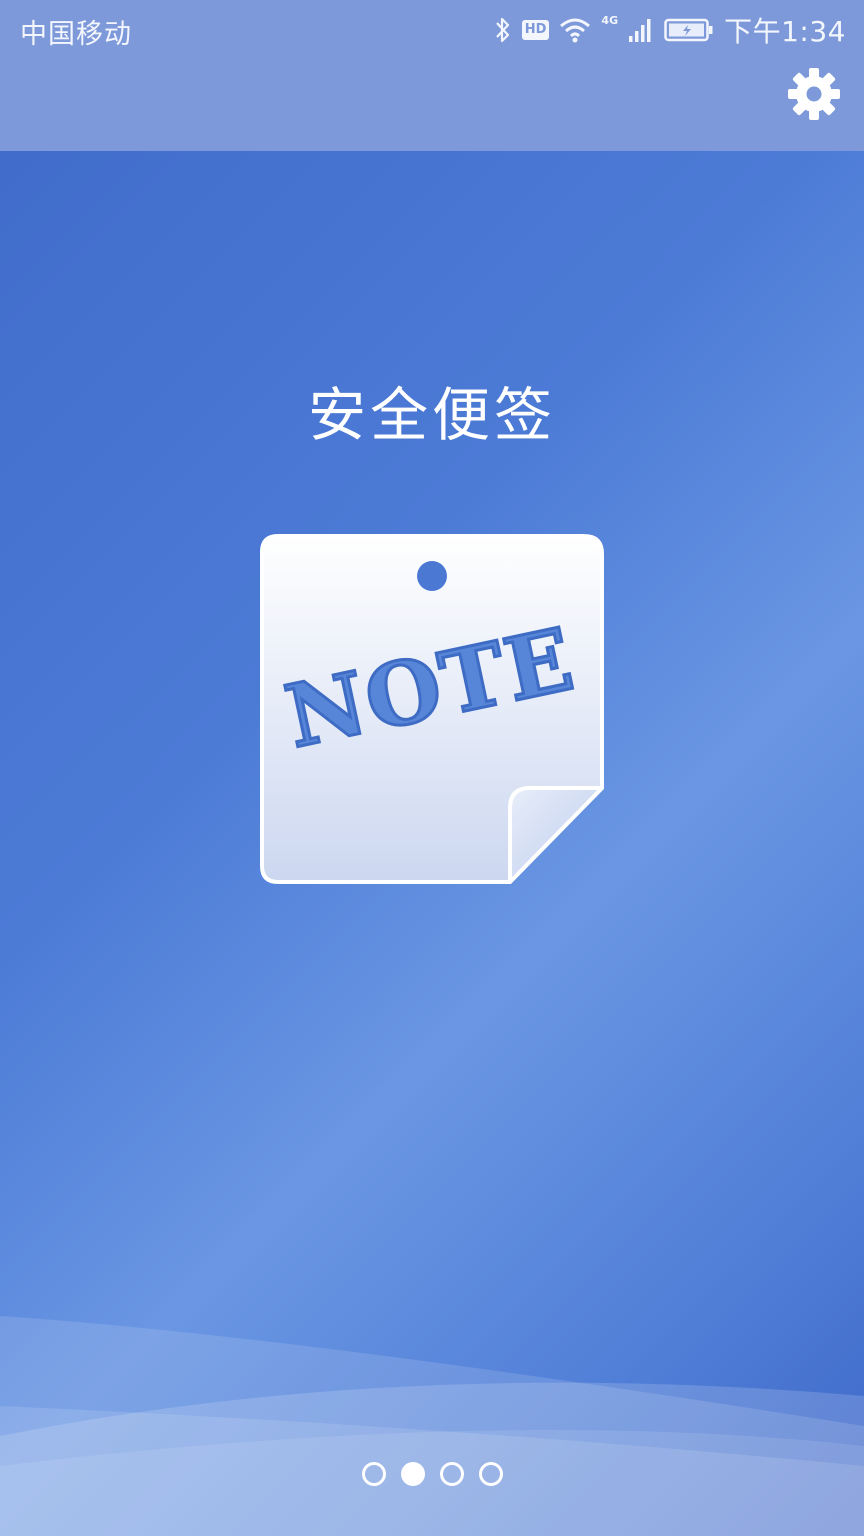 Image resolution: width=864 pixels, height=1536 pixels. I want to click on status-bar: 中国移动 HD 4G 下午1:34, so click(432, 30).